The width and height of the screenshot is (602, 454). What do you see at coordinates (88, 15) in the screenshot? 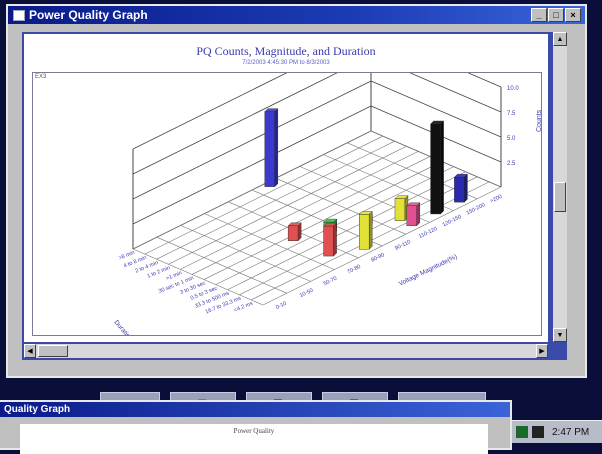
I see `window-title: Power Quality Graph` at bounding box center [88, 15].